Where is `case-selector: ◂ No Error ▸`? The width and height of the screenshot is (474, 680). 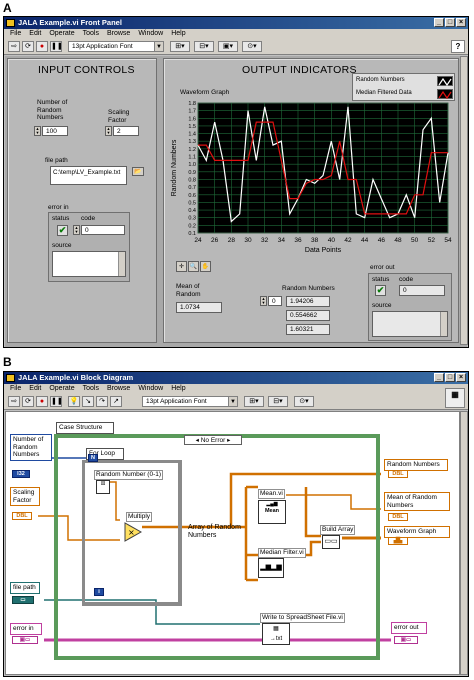 case-selector: ◂ No Error ▸ is located at coordinates (213, 440).